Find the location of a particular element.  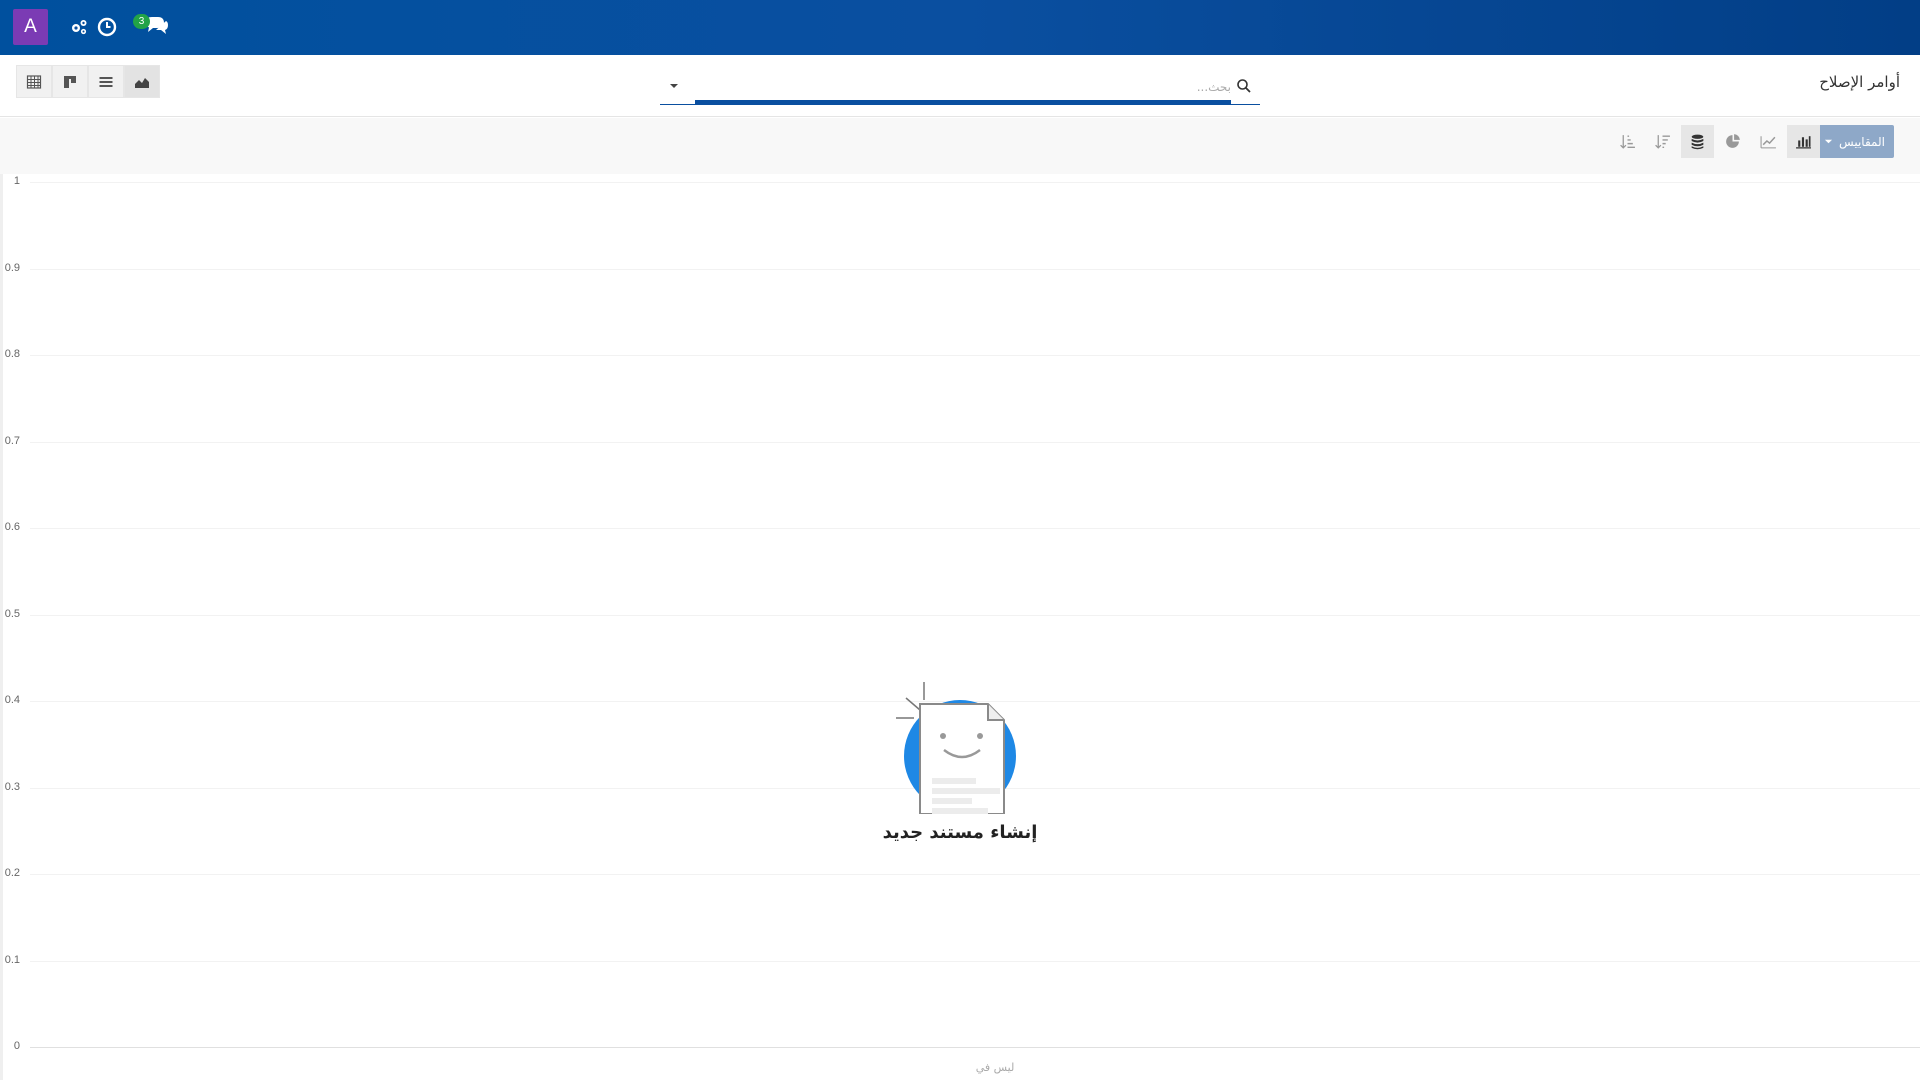

sort-descending-icon is located at coordinates (1662, 142).